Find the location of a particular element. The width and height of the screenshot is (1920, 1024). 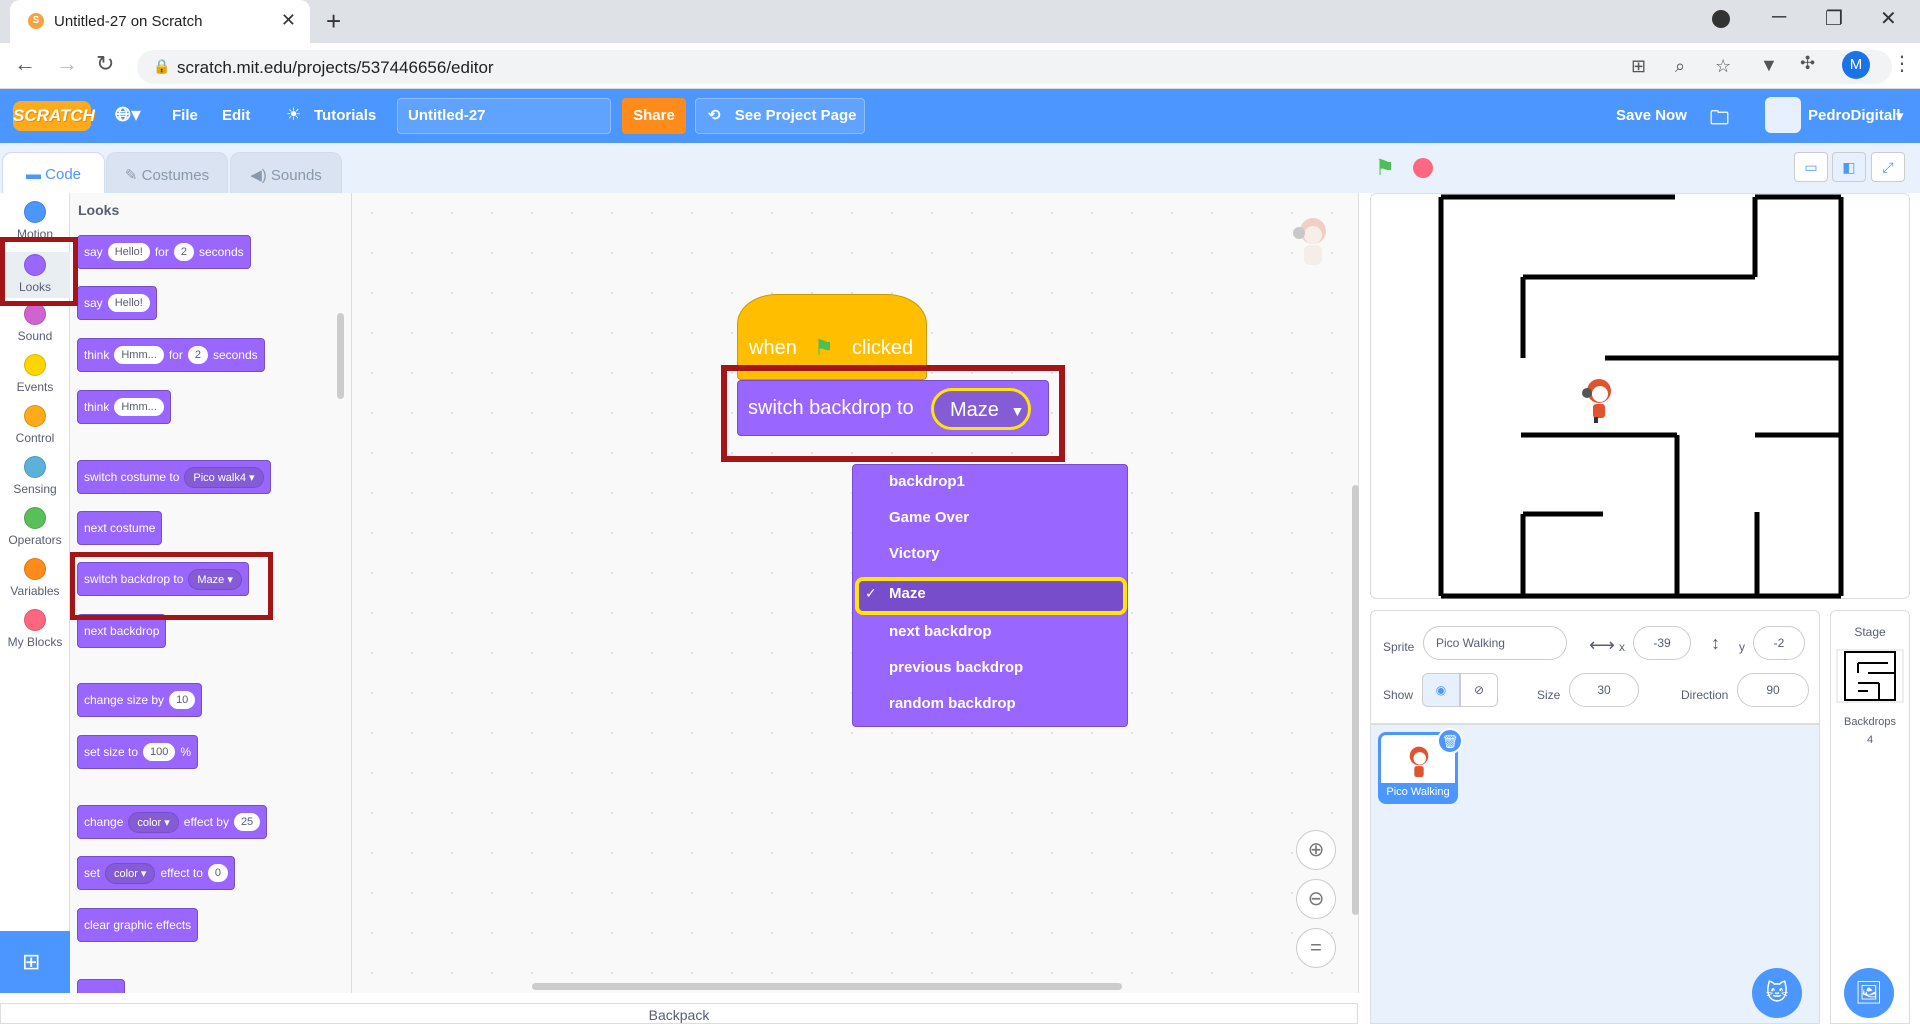

reload-icon: ↻ is located at coordinates (105, 64).